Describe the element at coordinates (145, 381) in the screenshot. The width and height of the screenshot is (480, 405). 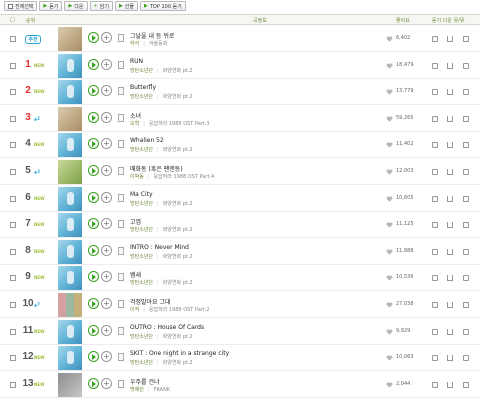
I see `song-title: 우주를 건너` at that location.